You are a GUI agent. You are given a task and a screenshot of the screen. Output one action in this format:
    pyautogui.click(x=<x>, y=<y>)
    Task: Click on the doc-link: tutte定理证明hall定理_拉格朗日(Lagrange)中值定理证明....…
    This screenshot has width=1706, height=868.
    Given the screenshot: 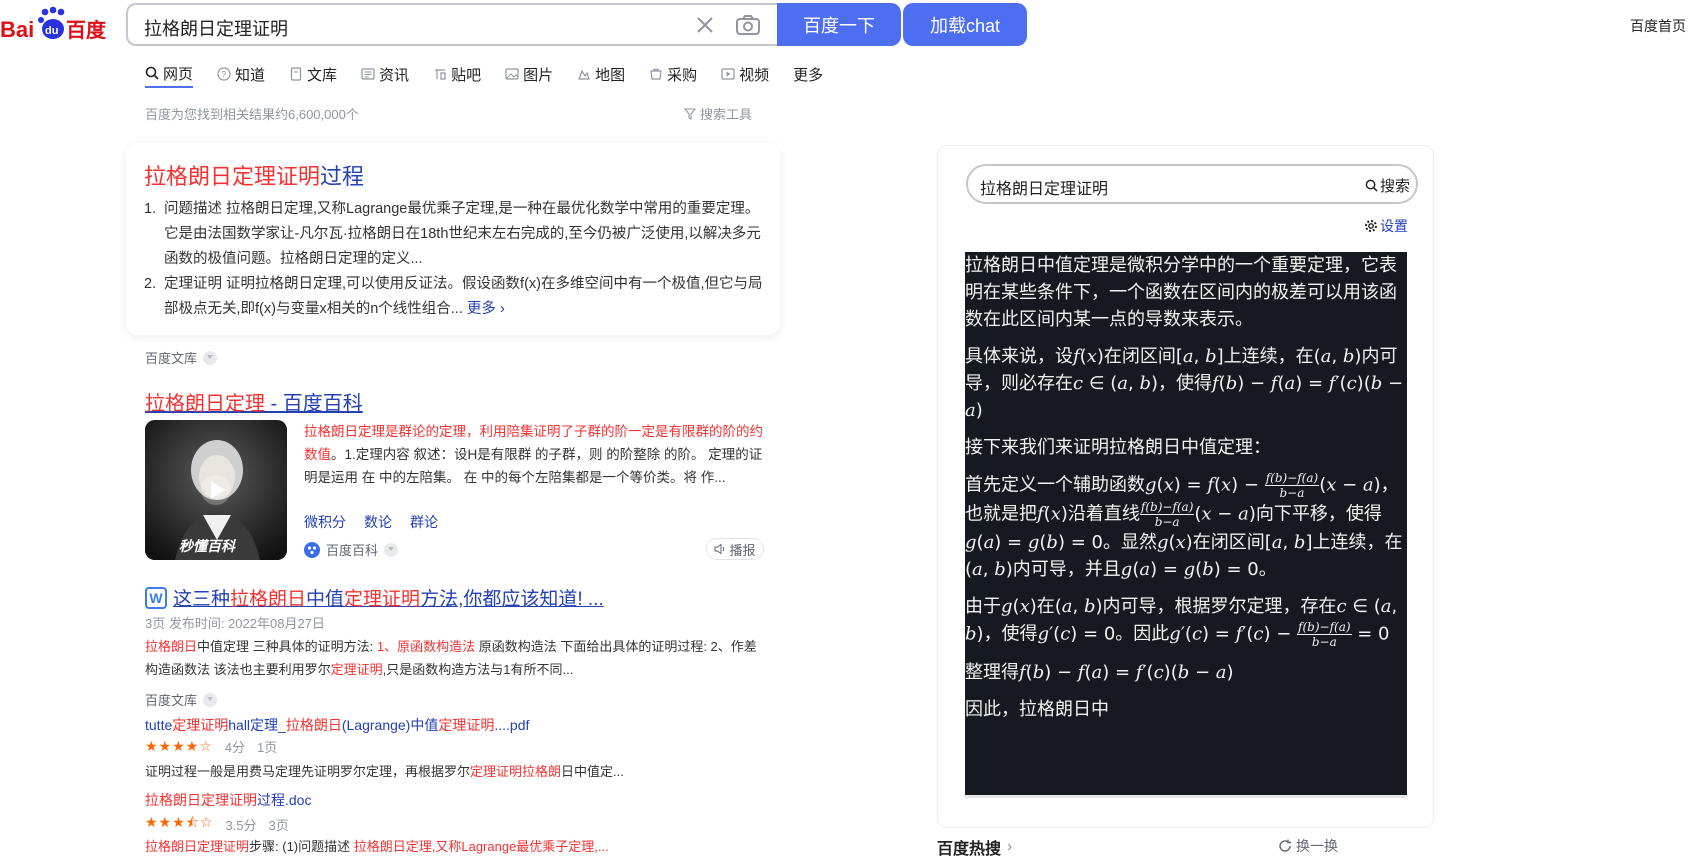 What is the action you would take?
    pyautogui.click(x=337, y=725)
    